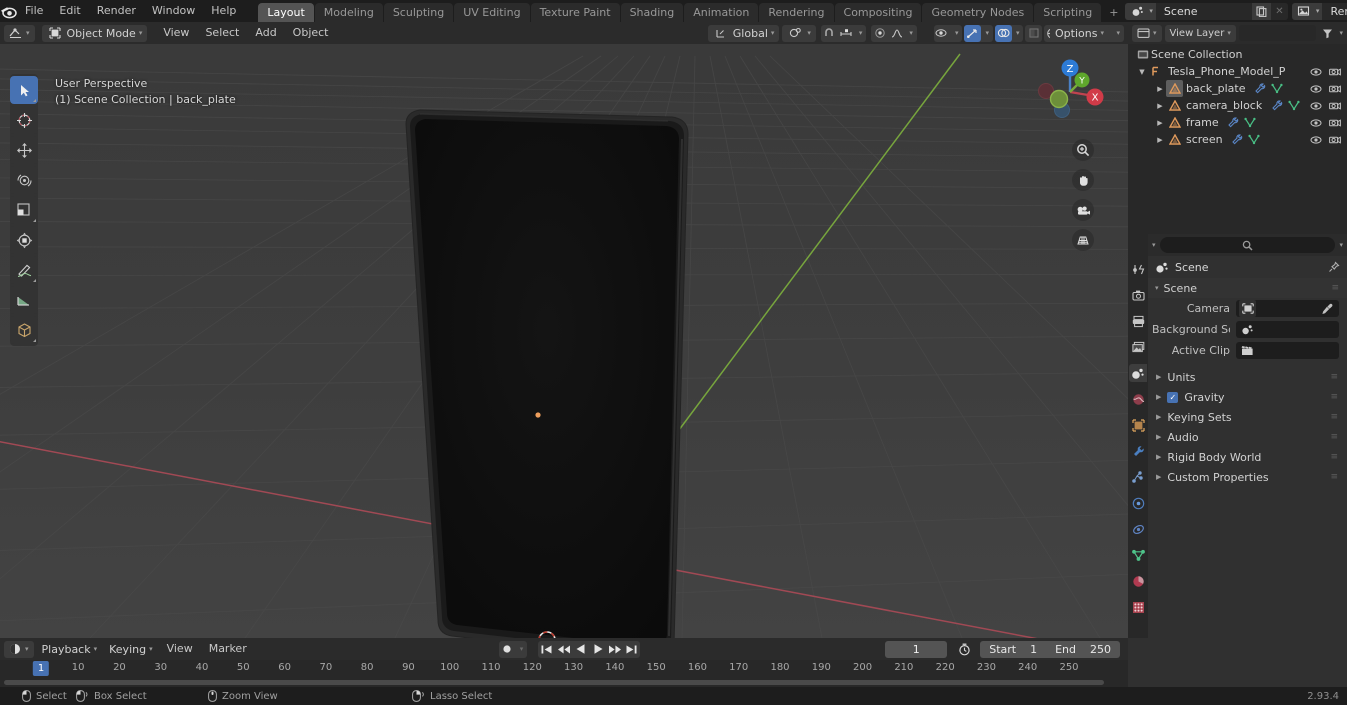 The width and height of the screenshot is (1347, 705). Describe the element at coordinates (507, 649) in the screenshot. I see `record-dot-icon` at that location.